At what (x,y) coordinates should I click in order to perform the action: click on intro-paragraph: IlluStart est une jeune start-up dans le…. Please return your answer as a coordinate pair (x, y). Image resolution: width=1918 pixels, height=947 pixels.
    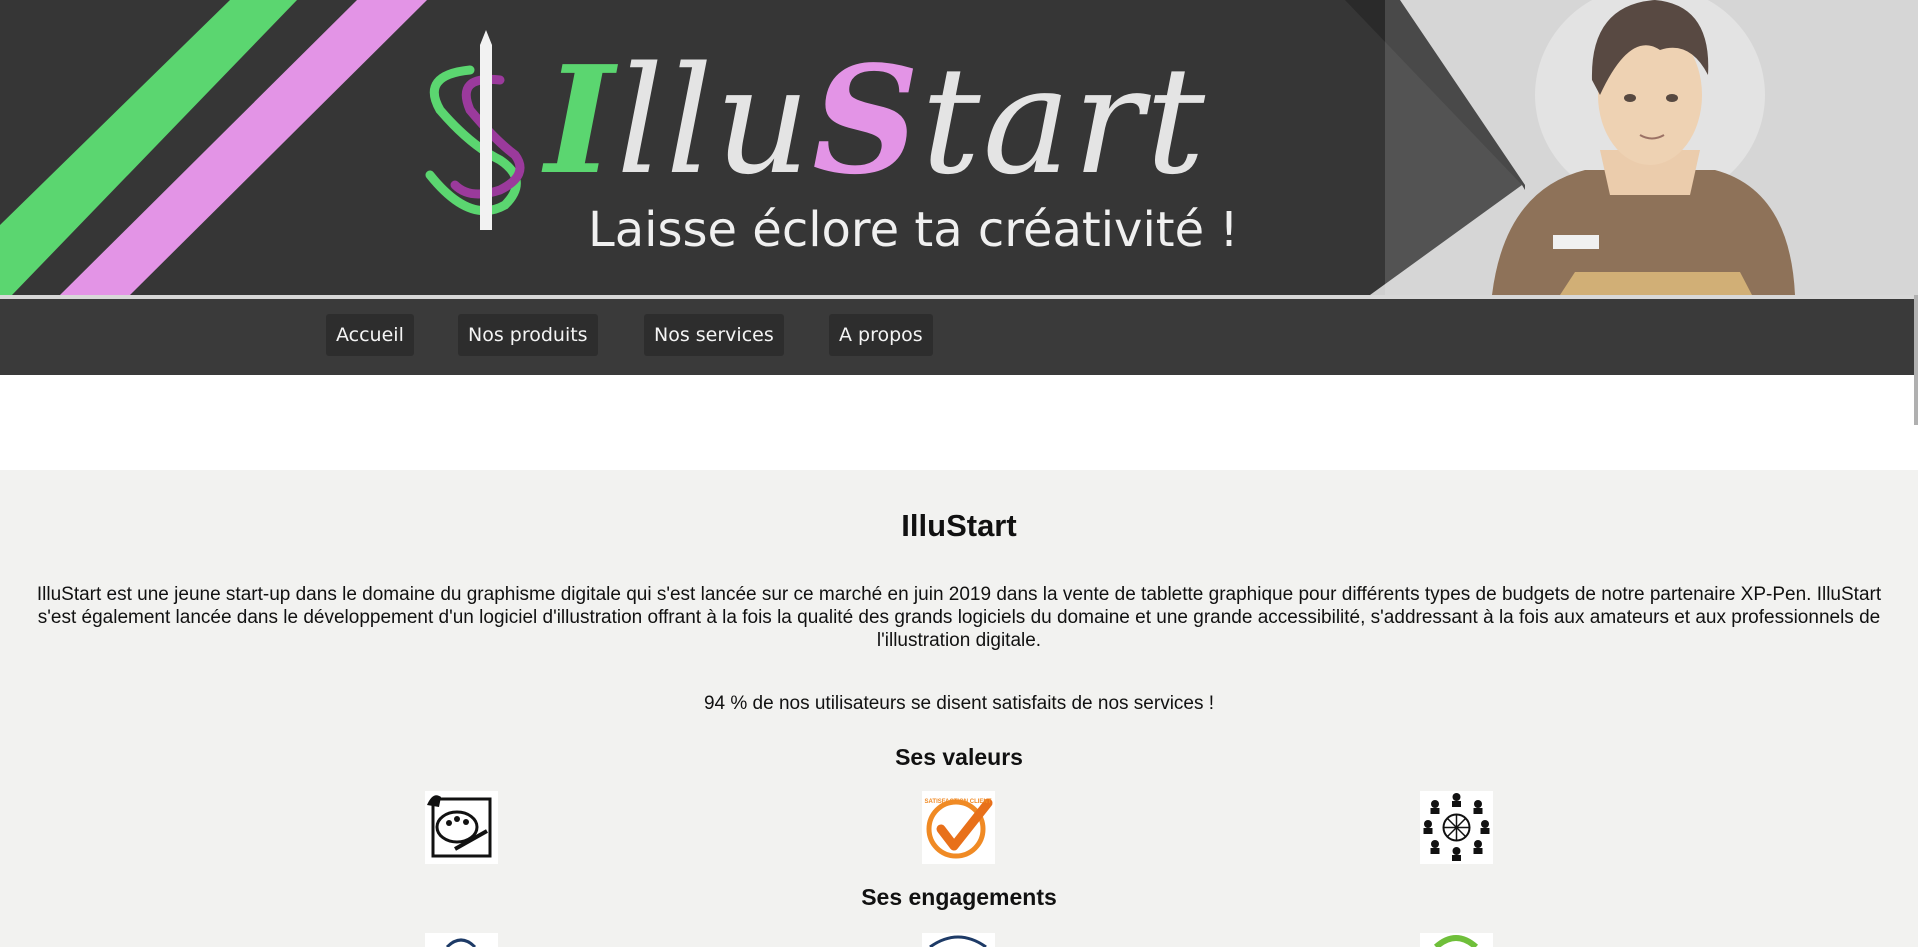
    Looking at the image, I should click on (959, 617).